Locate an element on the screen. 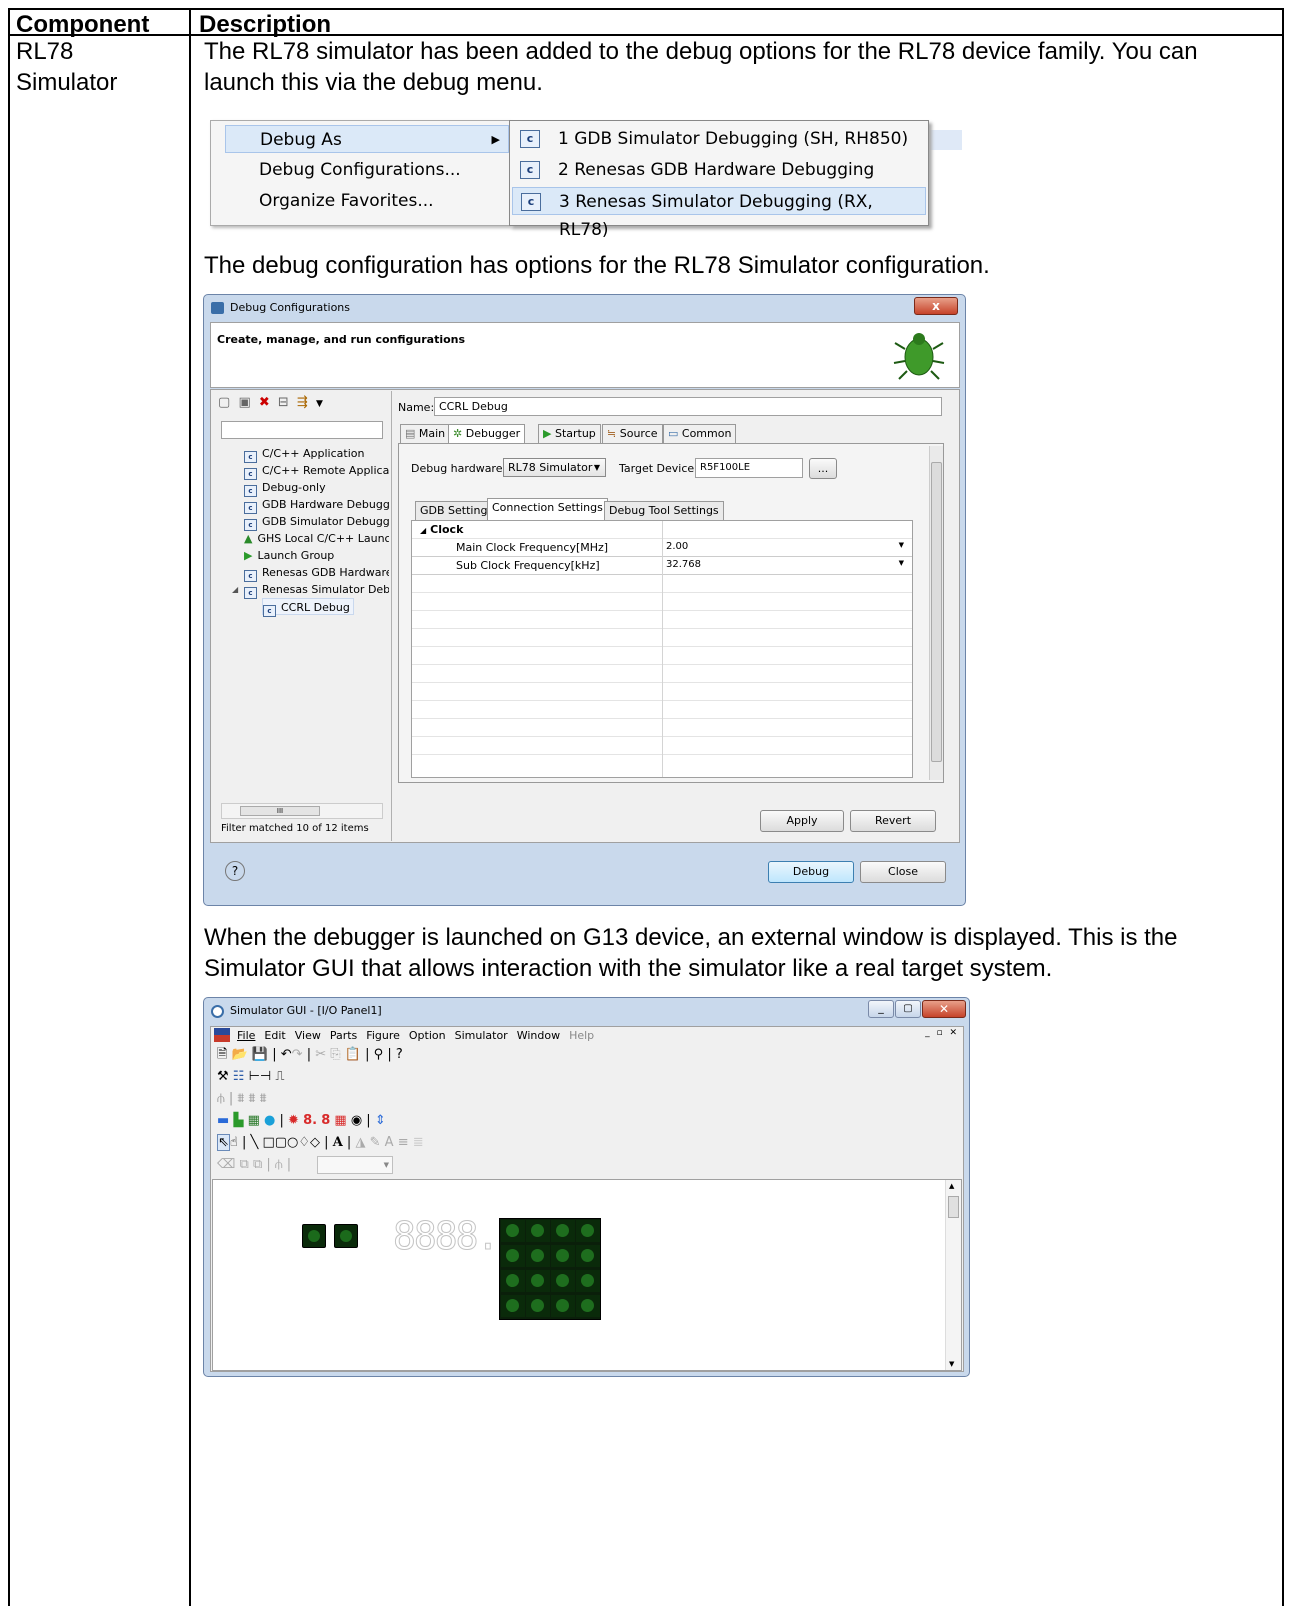  led-matrix is located at coordinates (550, 1269).